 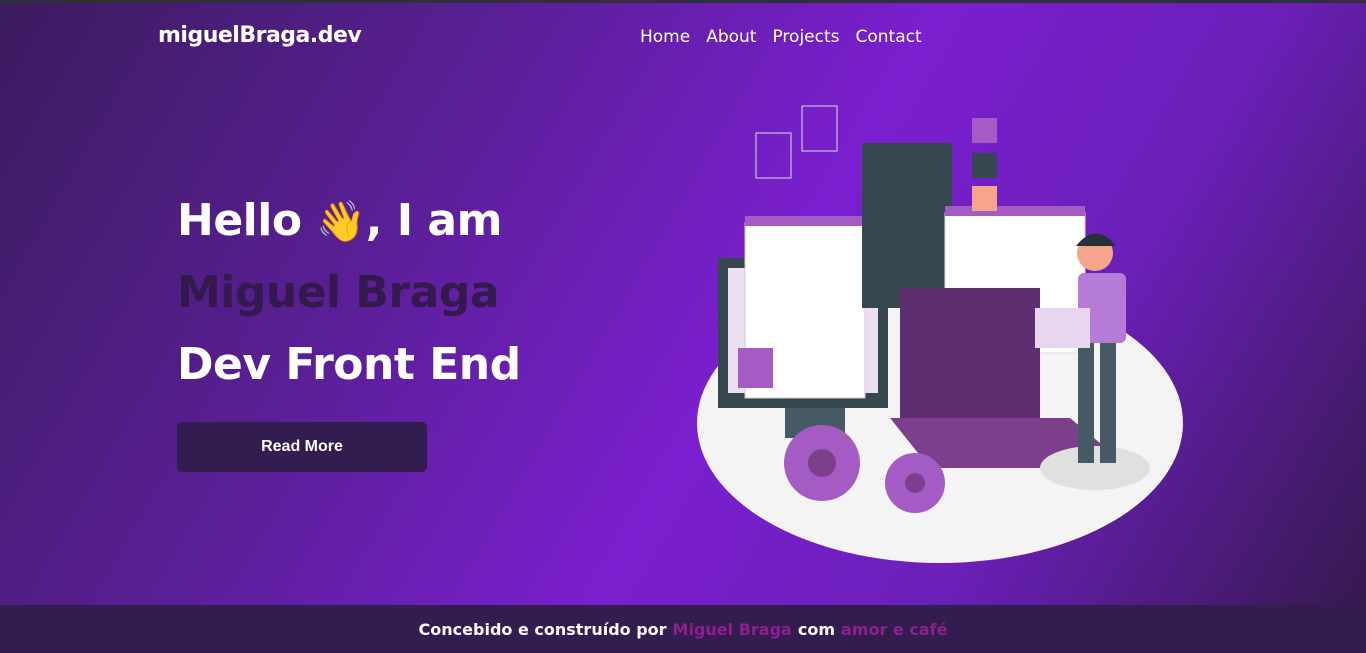 I want to click on greeting-end: , I am, so click(x=434, y=220).